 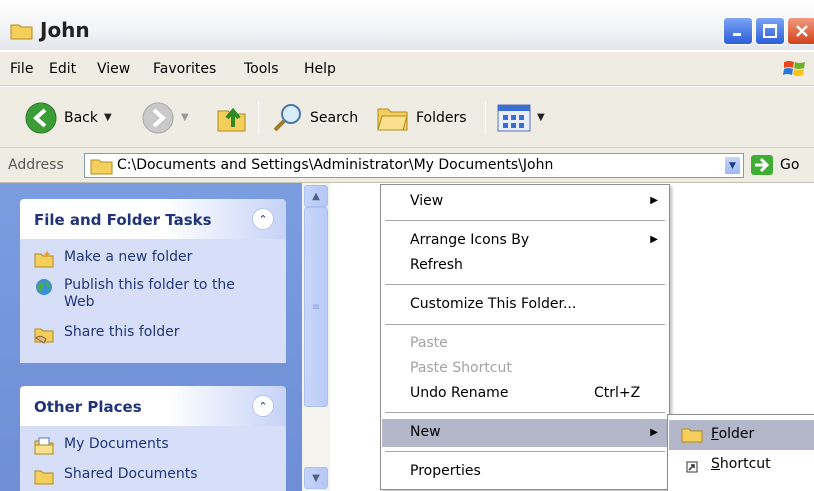 I want to click on panel-title: File and Folder Tasks, so click(x=123, y=220).